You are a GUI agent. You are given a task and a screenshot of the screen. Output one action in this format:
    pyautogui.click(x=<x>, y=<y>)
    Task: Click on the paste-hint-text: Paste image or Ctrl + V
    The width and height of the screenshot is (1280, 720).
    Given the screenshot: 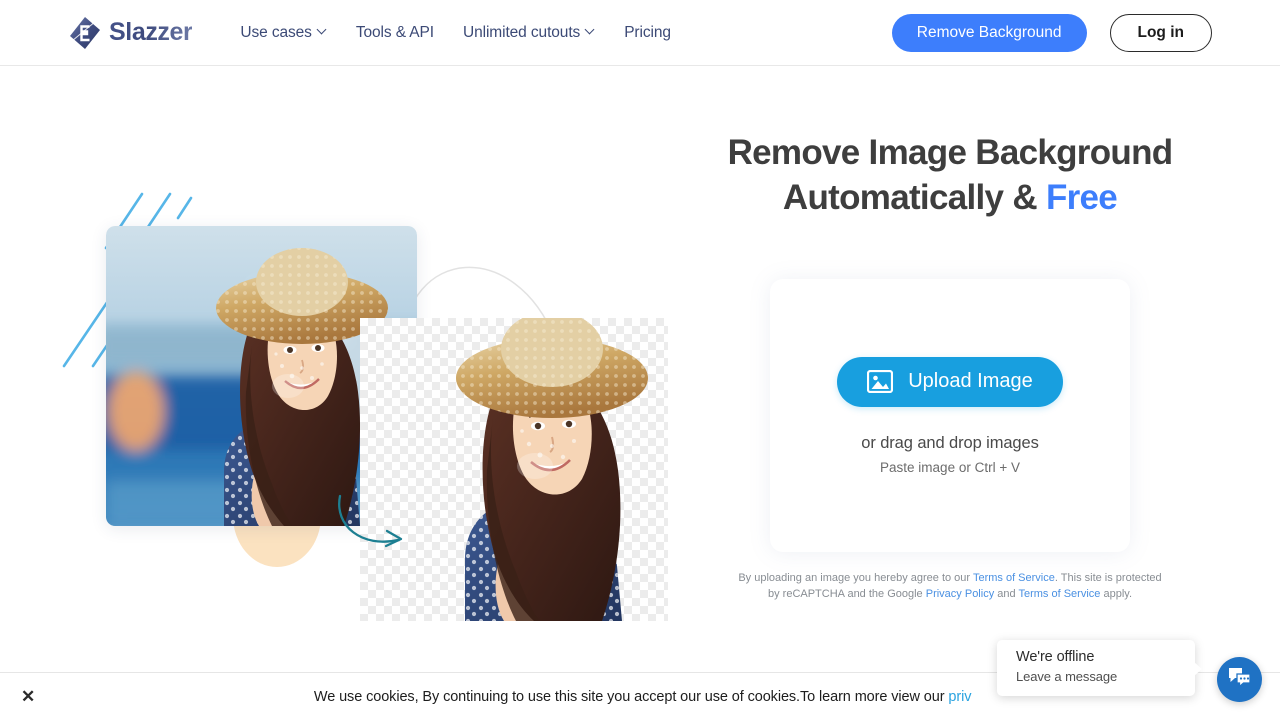 What is the action you would take?
    pyautogui.click(x=950, y=467)
    